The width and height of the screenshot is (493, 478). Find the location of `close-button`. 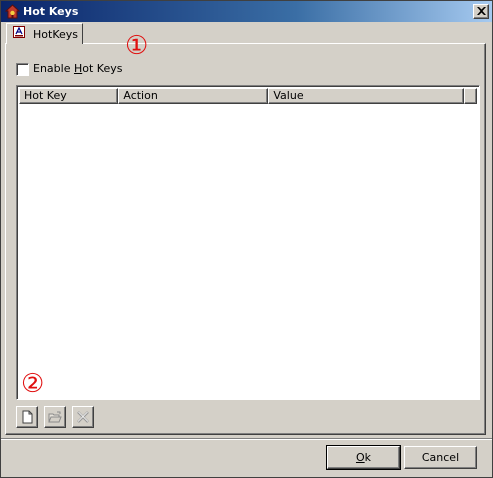

close-button is located at coordinates (481, 11).